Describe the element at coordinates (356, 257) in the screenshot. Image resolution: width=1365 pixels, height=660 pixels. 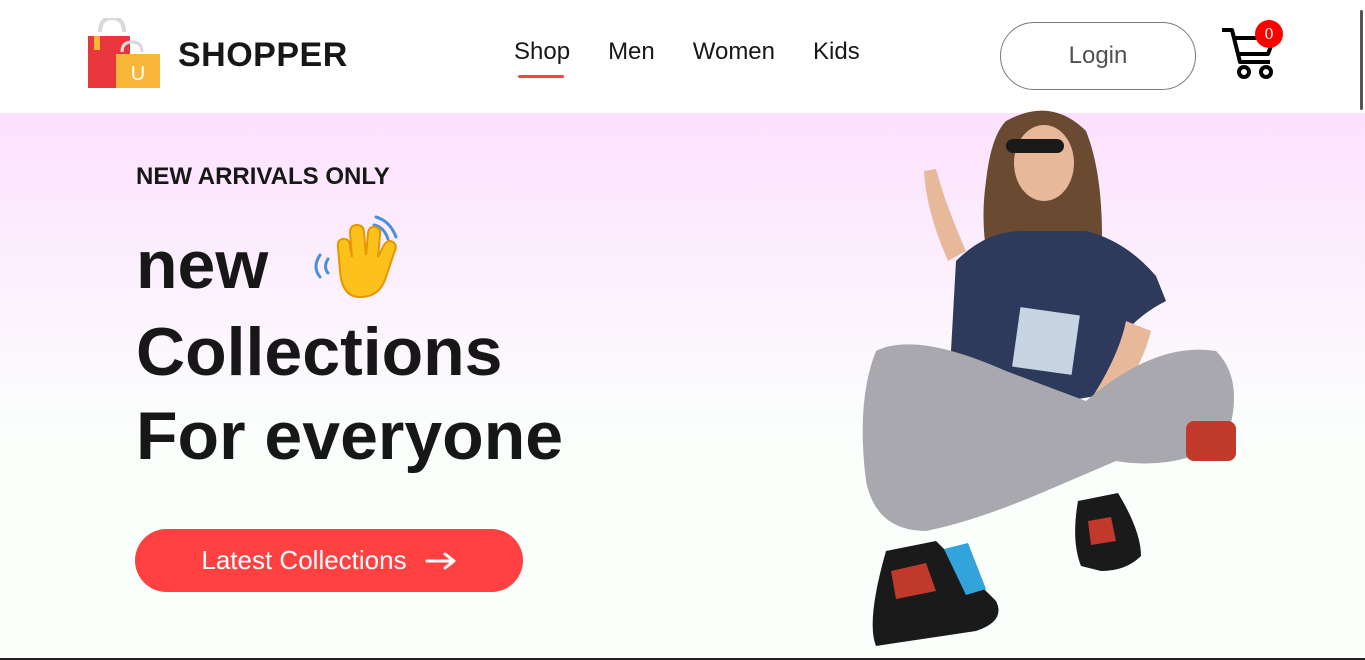
I see `waving-hand-icon` at that location.